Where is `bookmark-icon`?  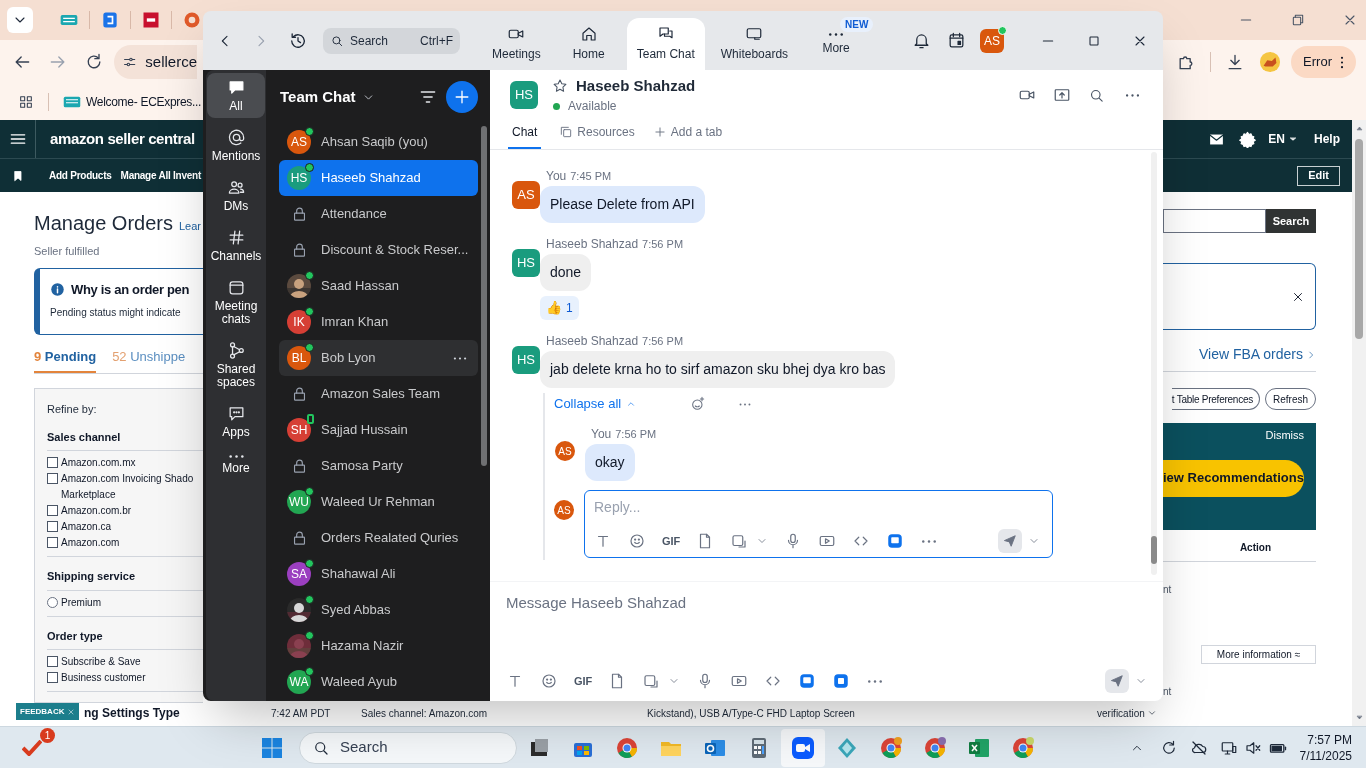
bookmark-icon is located at coordinates (18, 175).